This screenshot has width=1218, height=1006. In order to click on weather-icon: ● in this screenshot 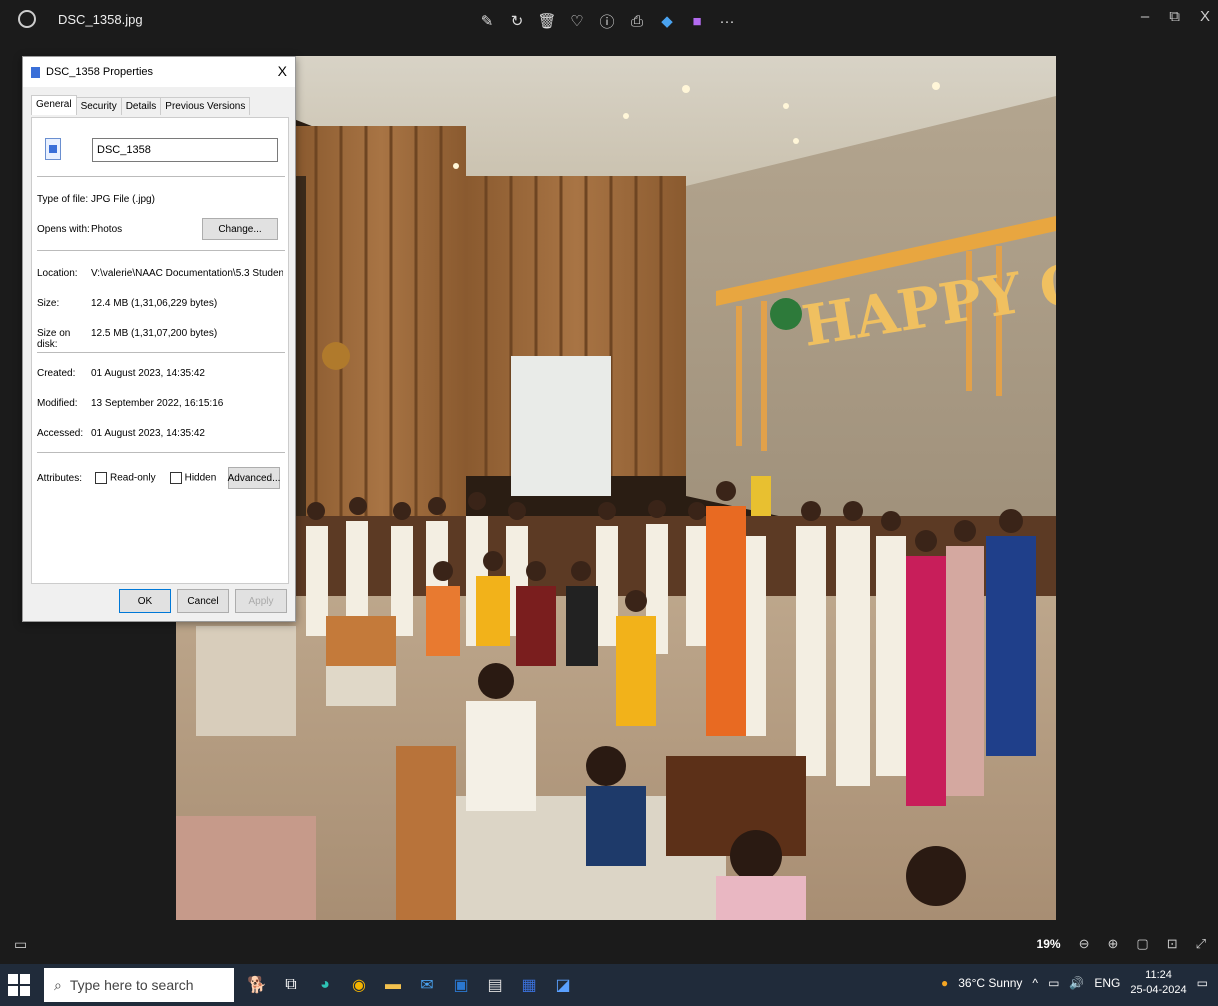, I will do `click(944, 983)`.